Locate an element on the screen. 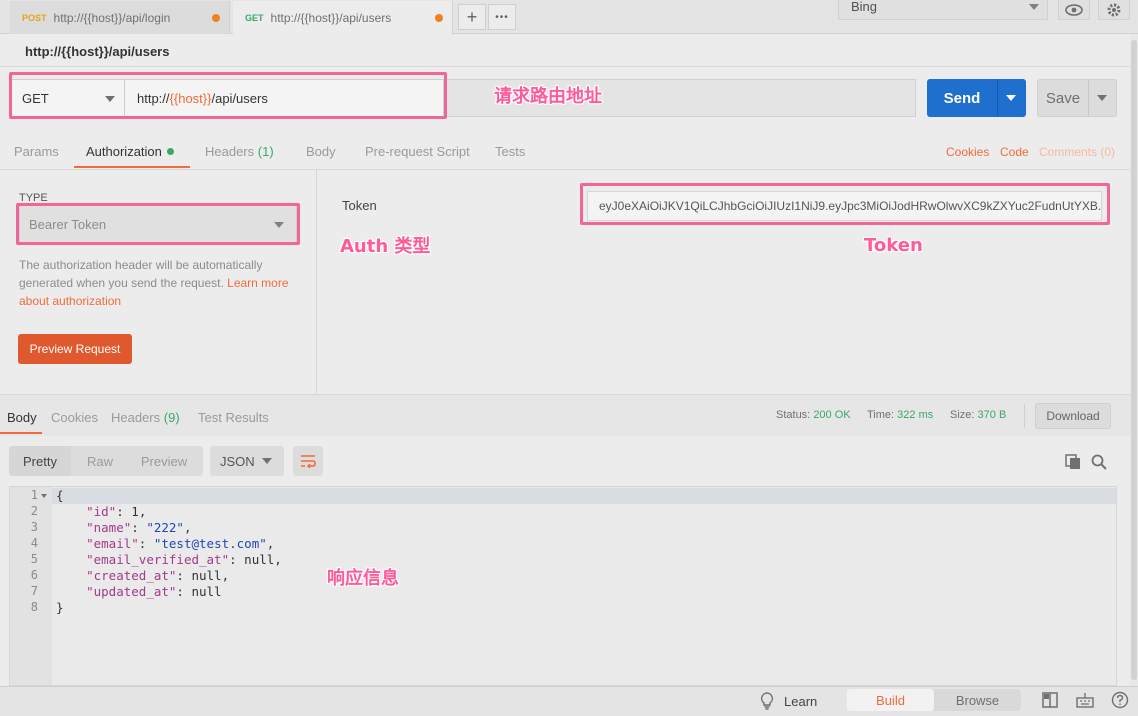  code-line: "id": 1, is located at coordinates (116, 511).